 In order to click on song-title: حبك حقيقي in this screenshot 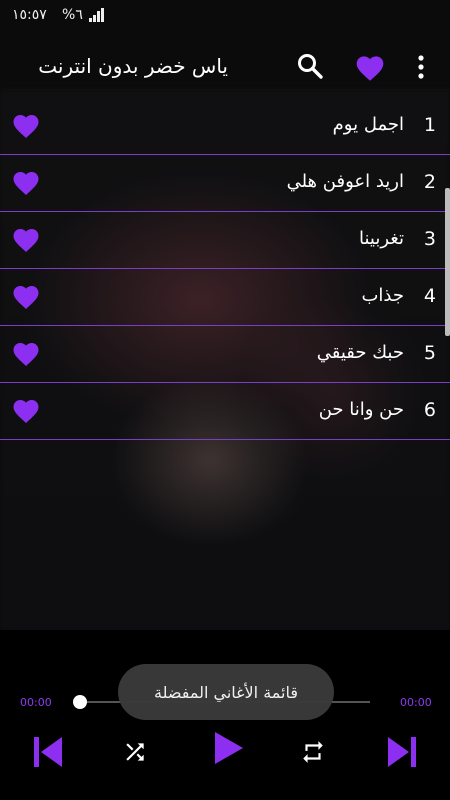, I will do `click(360, 352)`.